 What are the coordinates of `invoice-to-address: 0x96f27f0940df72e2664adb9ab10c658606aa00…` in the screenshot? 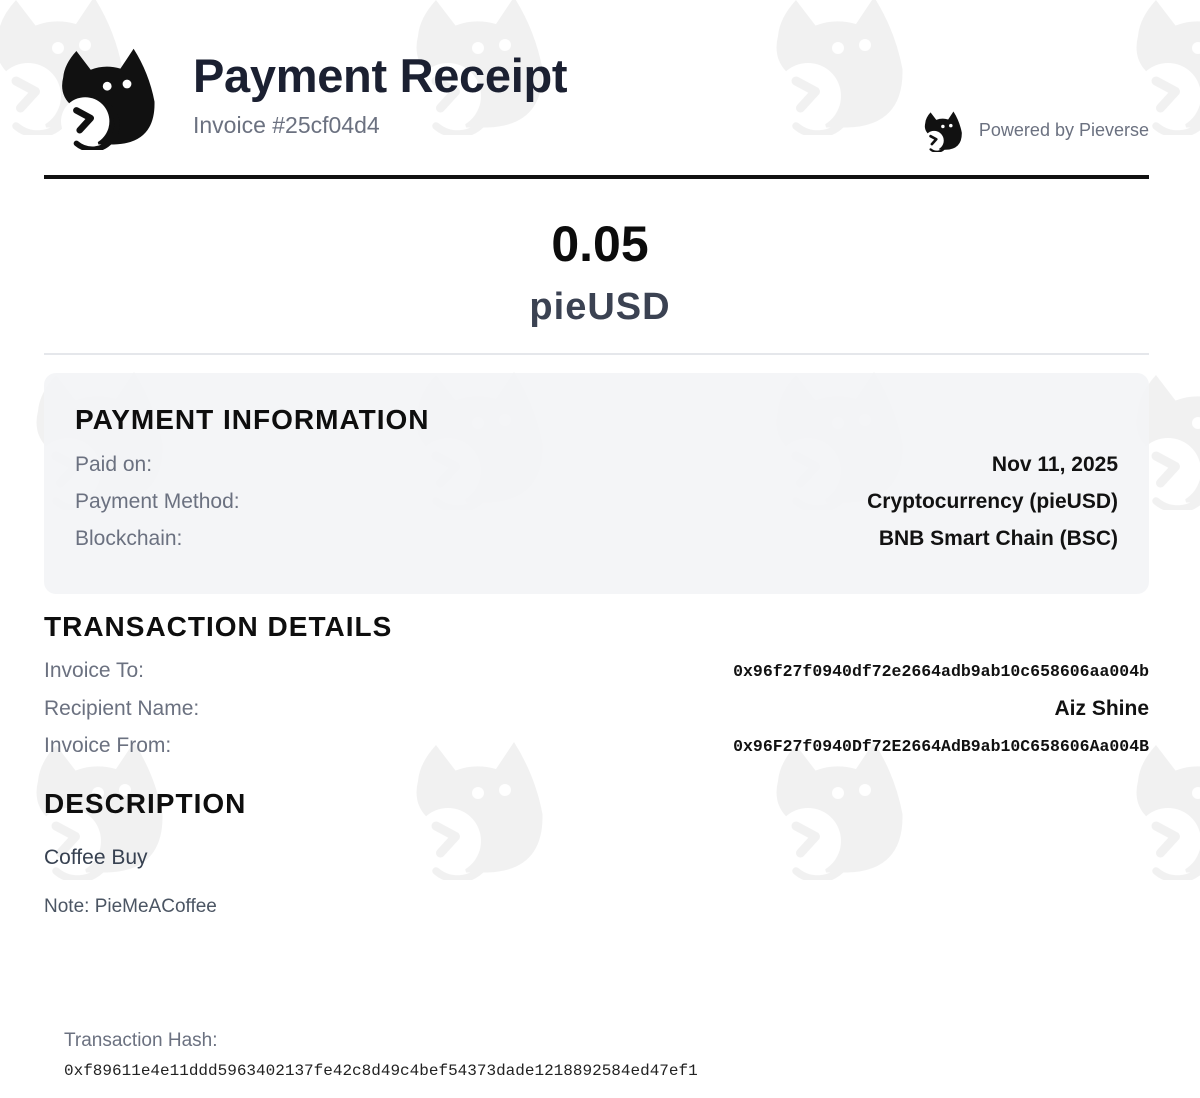 It's located at (941, 671).